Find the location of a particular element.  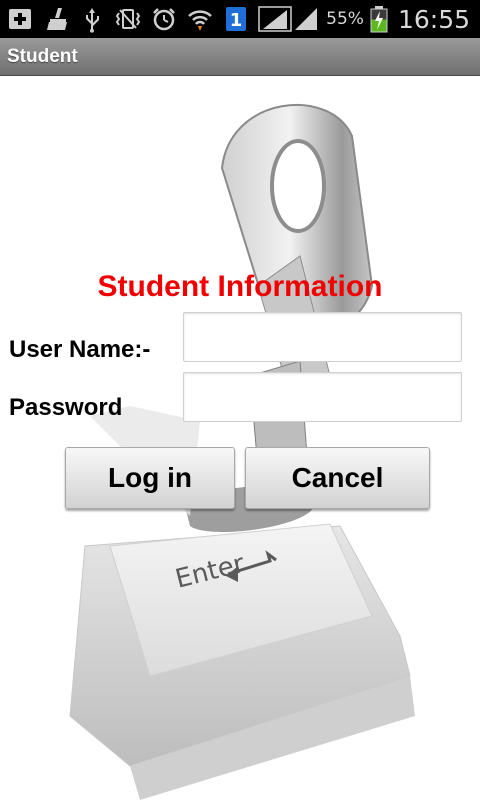

vibrate-icon is located at coordinates (128, 19).